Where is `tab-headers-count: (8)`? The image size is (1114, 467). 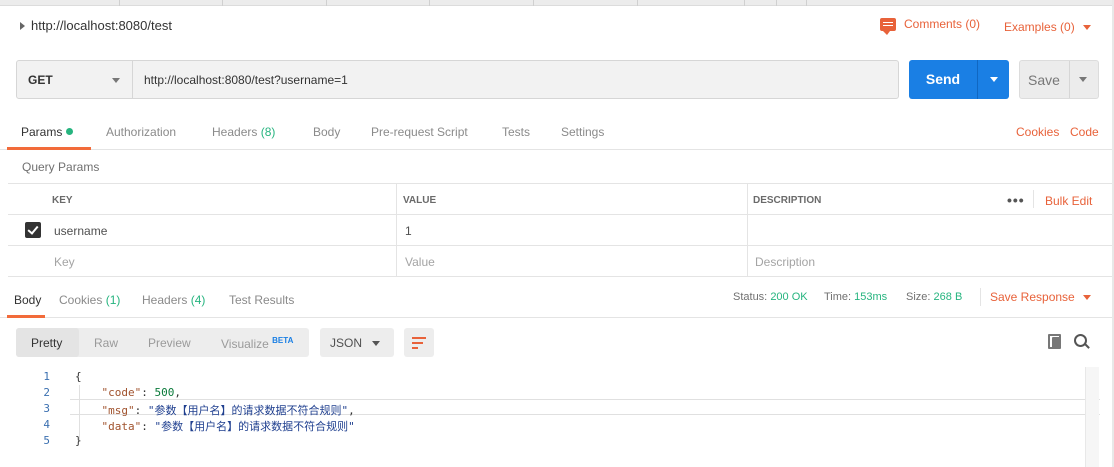 tab-headers-count: (8) is located at coordinates (268, 132).